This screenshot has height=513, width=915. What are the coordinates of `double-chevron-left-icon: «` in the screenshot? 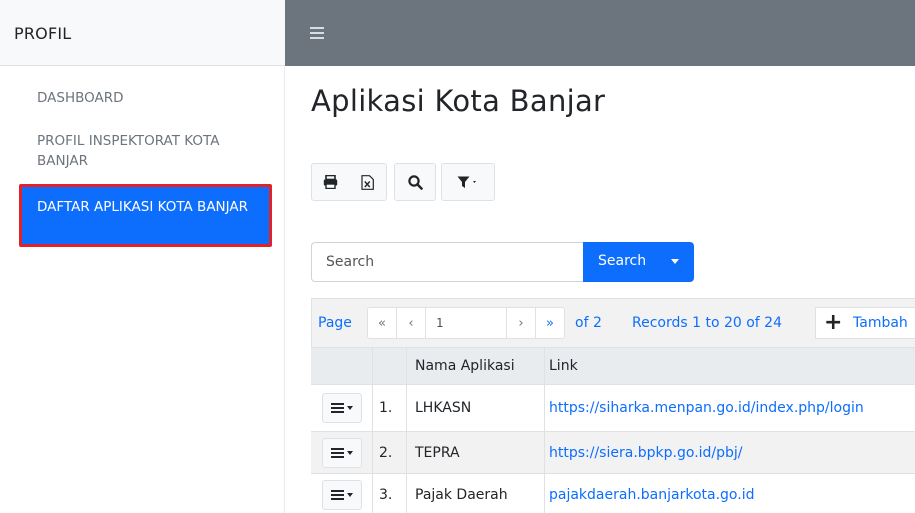 It's located at (382, 323).